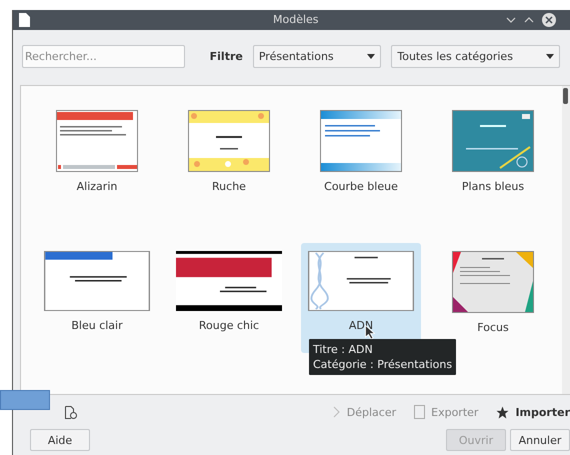 The image size is (570, 455). What do you see at coordinates (296, 19) in the screenshot?
I see `window-title: Modèles` at bounding box center [296, 19].